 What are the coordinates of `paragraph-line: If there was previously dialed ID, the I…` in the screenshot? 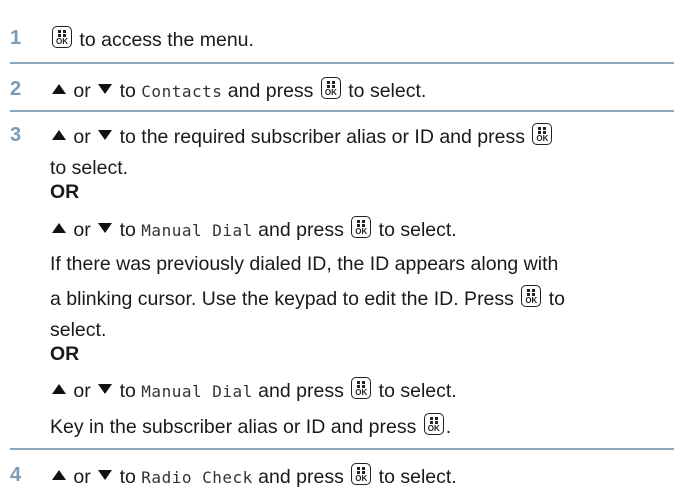 It's located at (304, 264).